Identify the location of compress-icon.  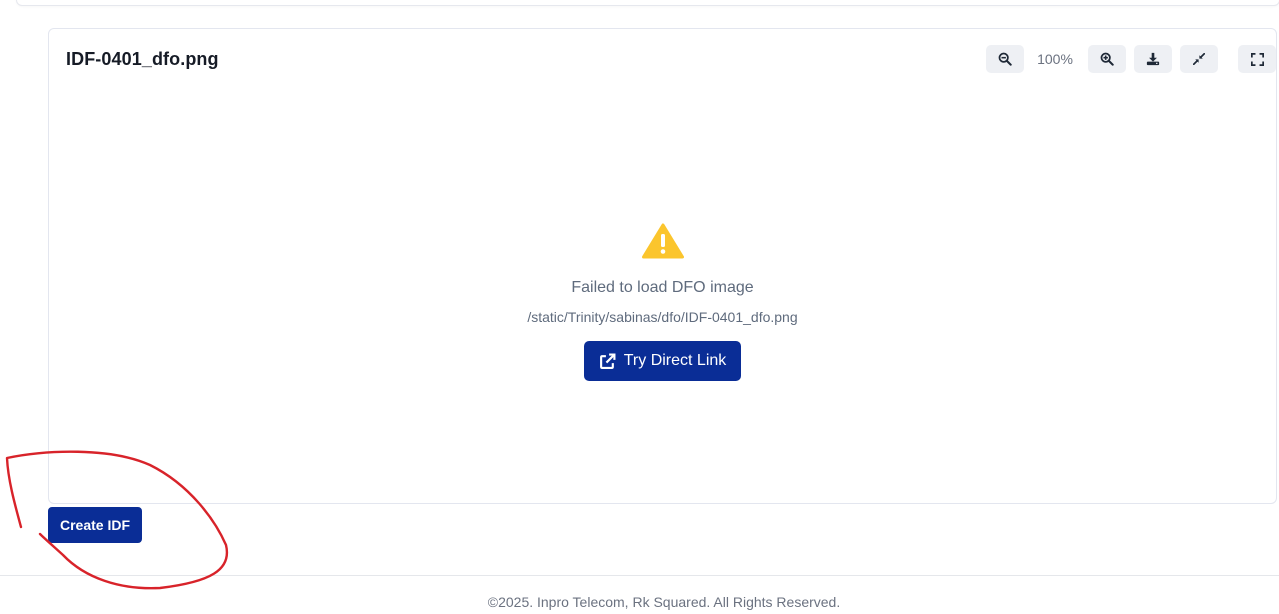
(1199, 59).